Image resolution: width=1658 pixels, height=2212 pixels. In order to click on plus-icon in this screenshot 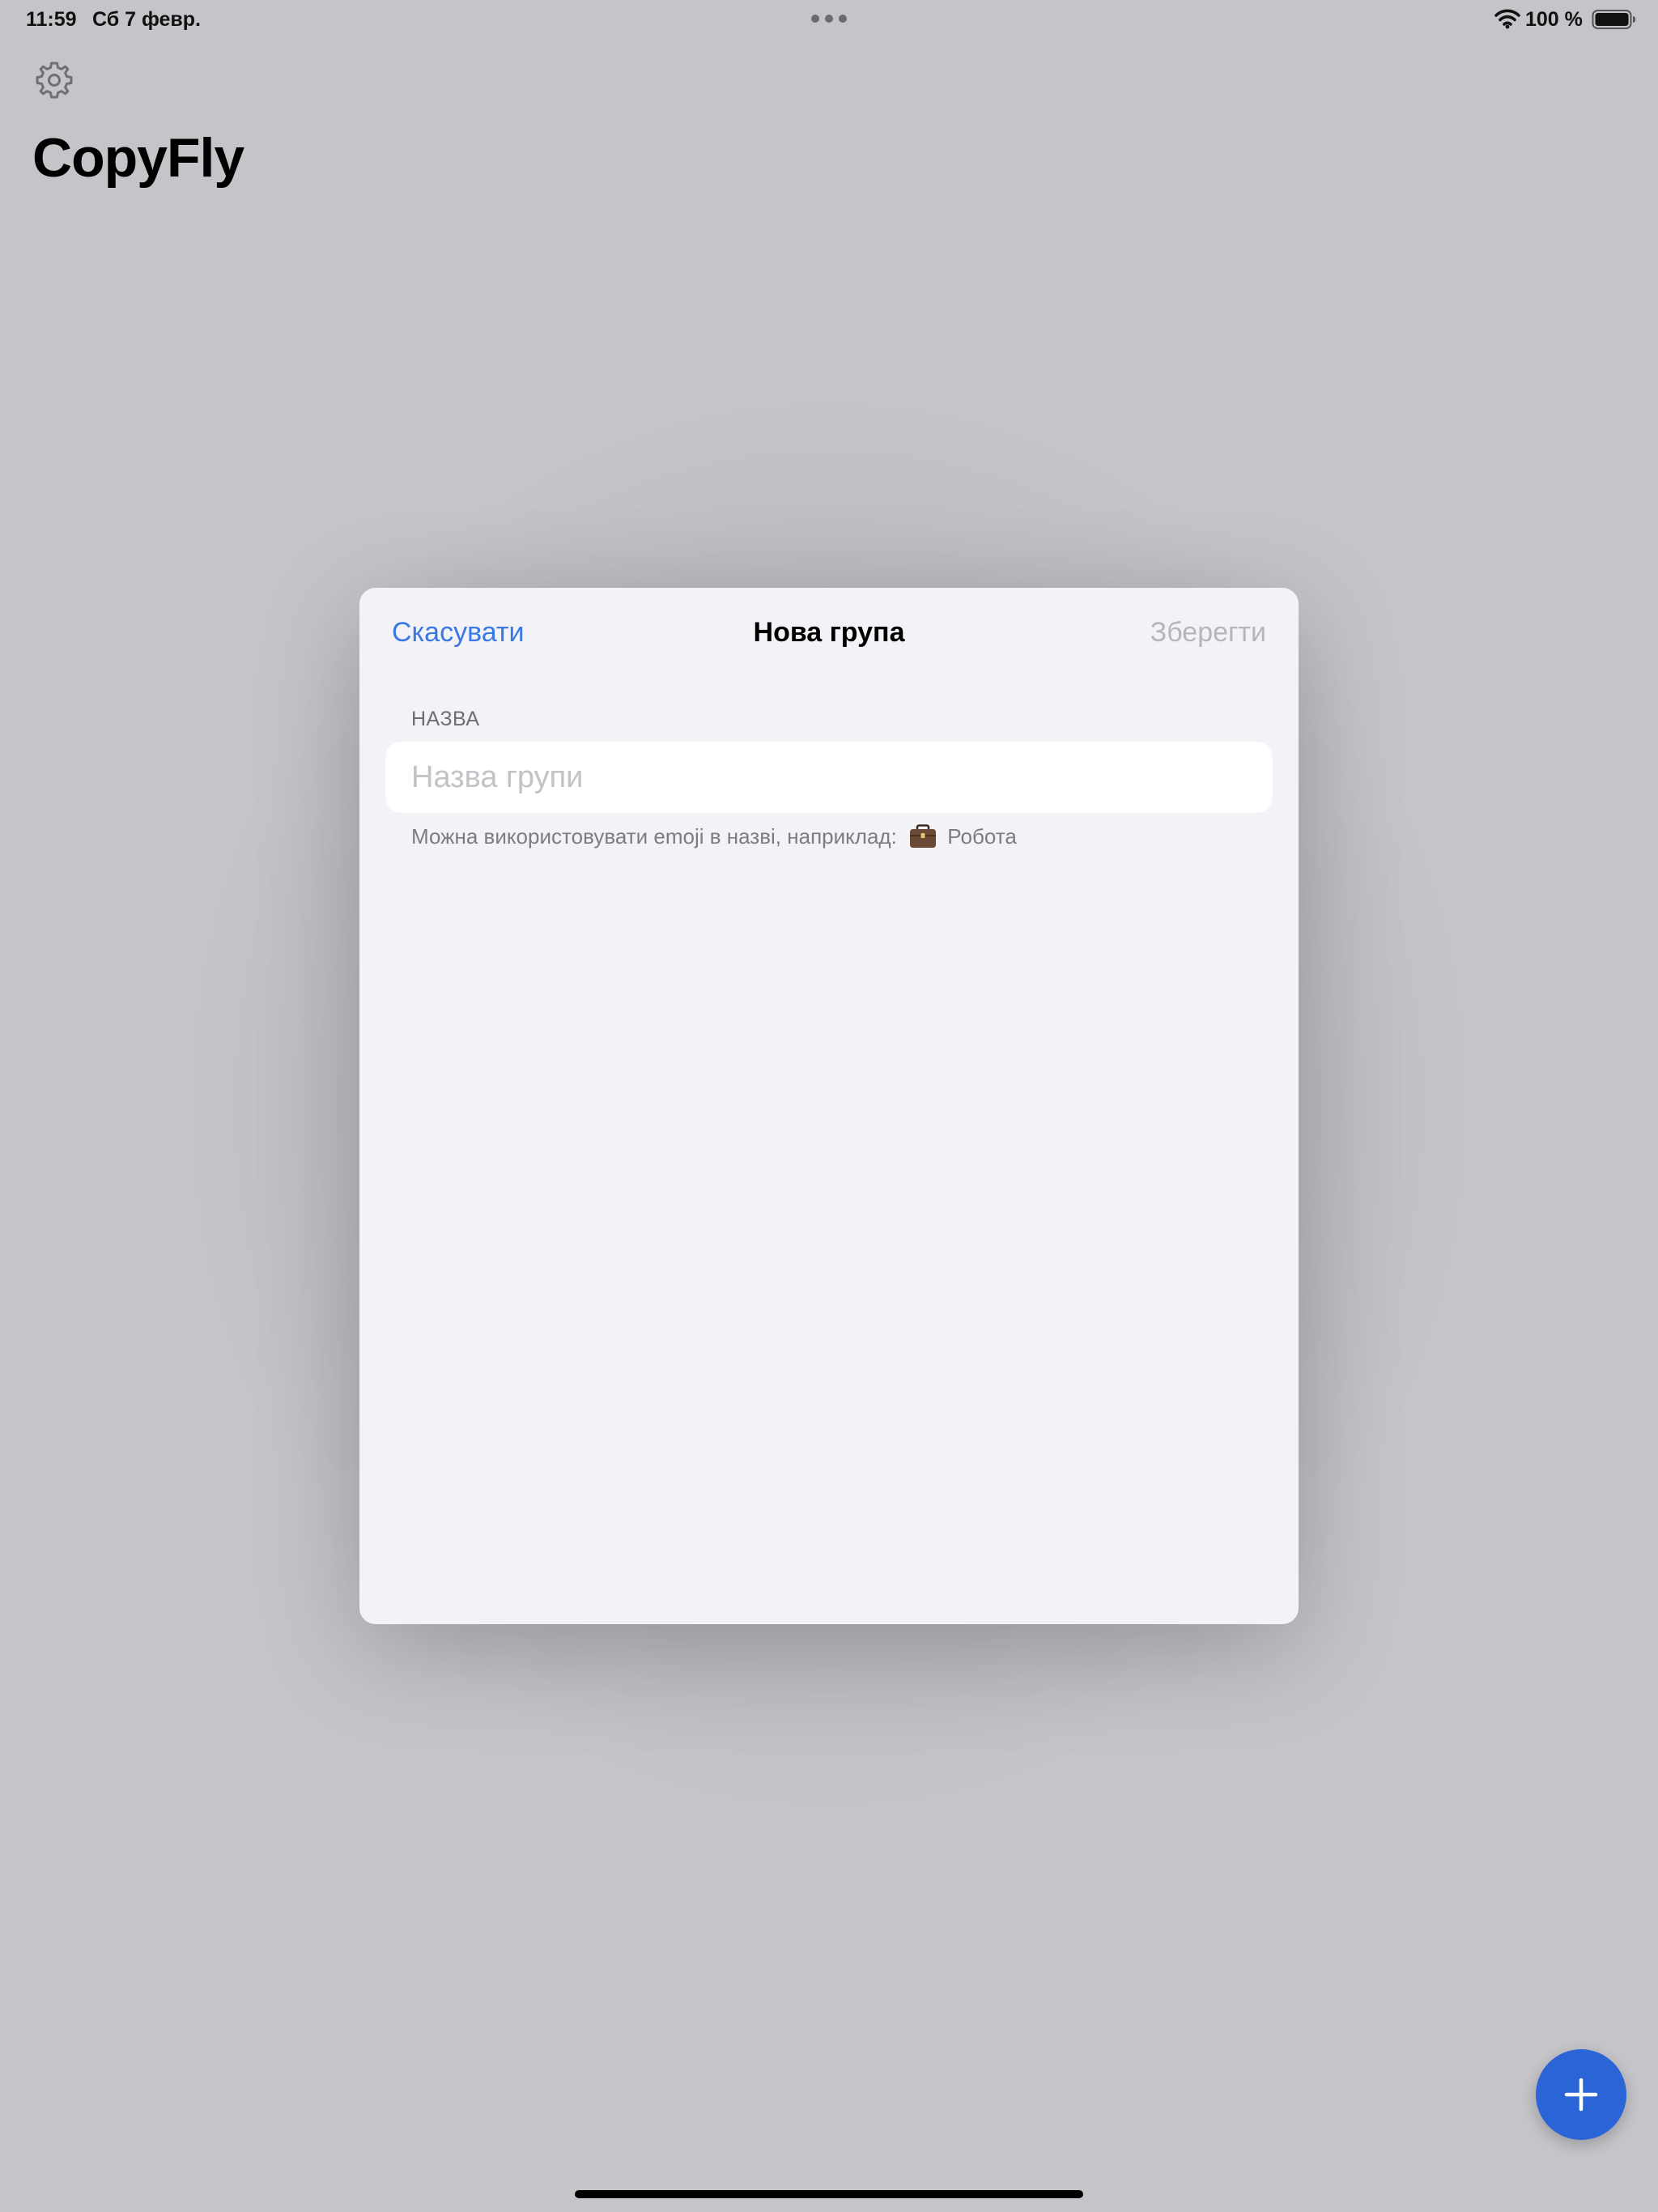, I will do `click(1581, 2095)`.